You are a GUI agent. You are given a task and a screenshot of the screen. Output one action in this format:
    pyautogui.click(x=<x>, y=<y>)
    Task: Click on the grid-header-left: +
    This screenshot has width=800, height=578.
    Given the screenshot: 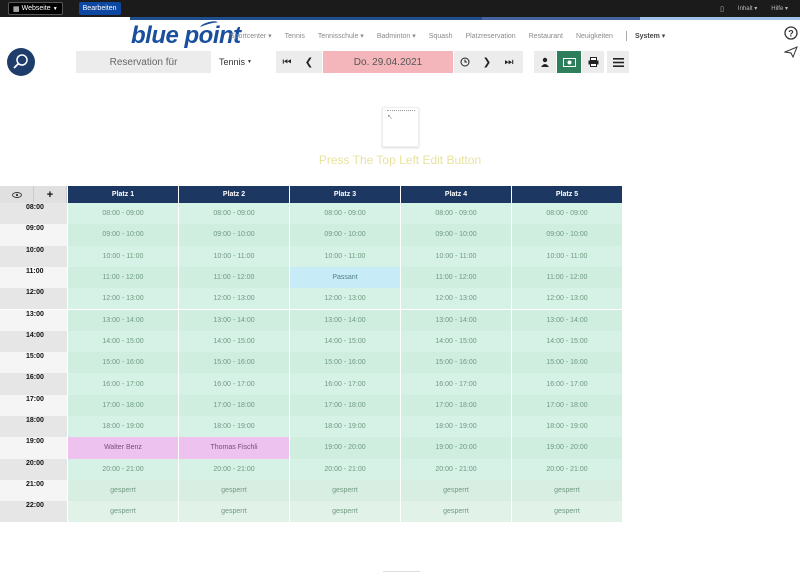 What is the action you would take?
    pyautogui.click(x=33, y=194)
    